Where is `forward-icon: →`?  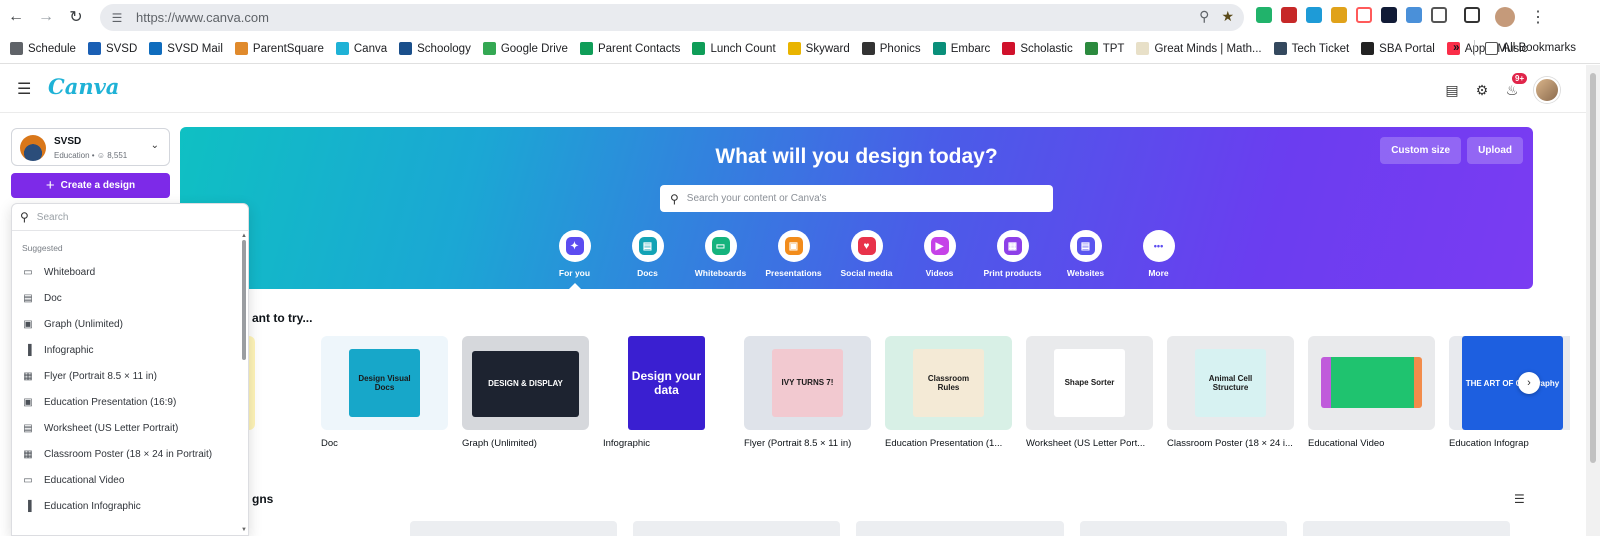
forward-icon: → is located at coordinates (46, 17).